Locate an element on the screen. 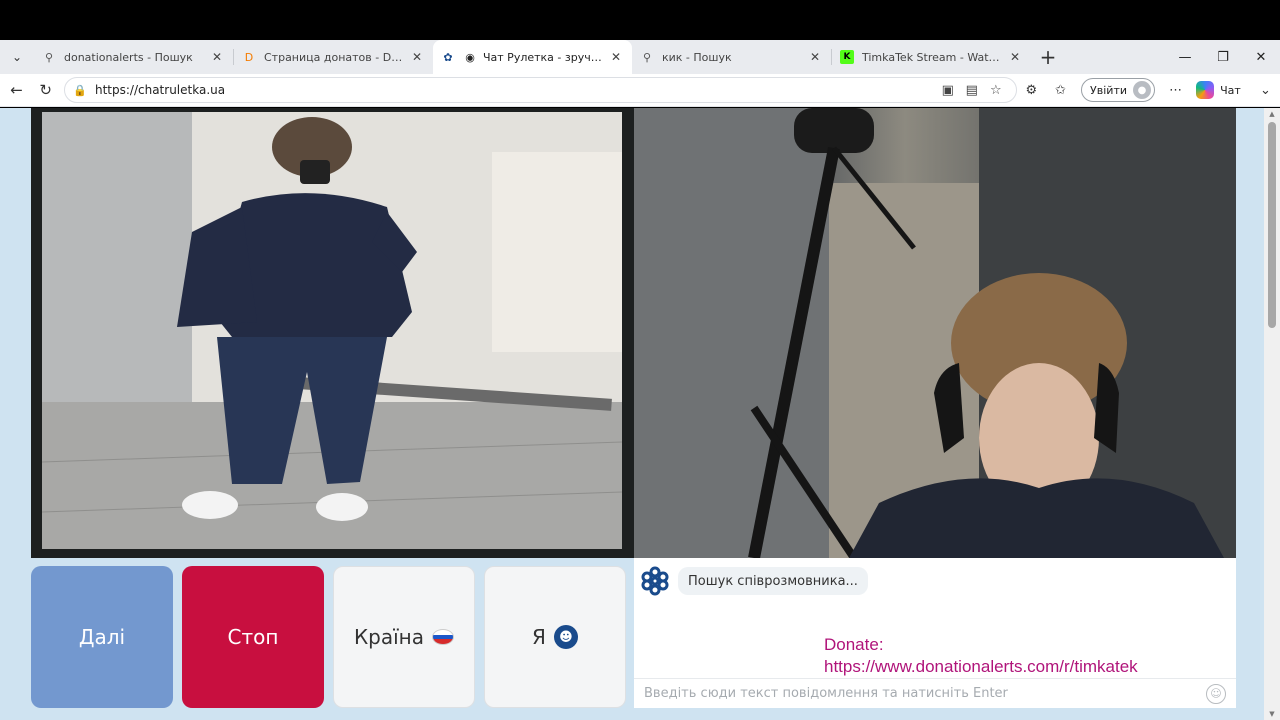 This screenshot has height=720, width=1280. user-avatar-icon: ☻ is located at coordinates (565, 637).